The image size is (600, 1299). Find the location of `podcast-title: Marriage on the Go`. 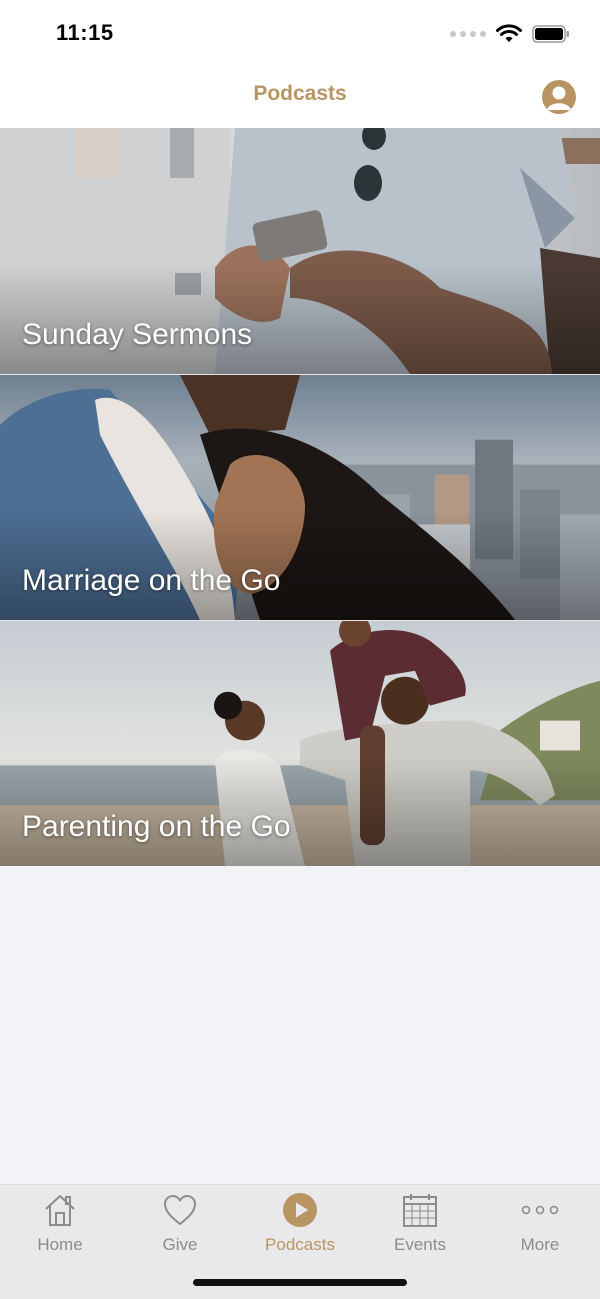

podcast-title: Marriage on the Go is located at coordinates (151, 580).